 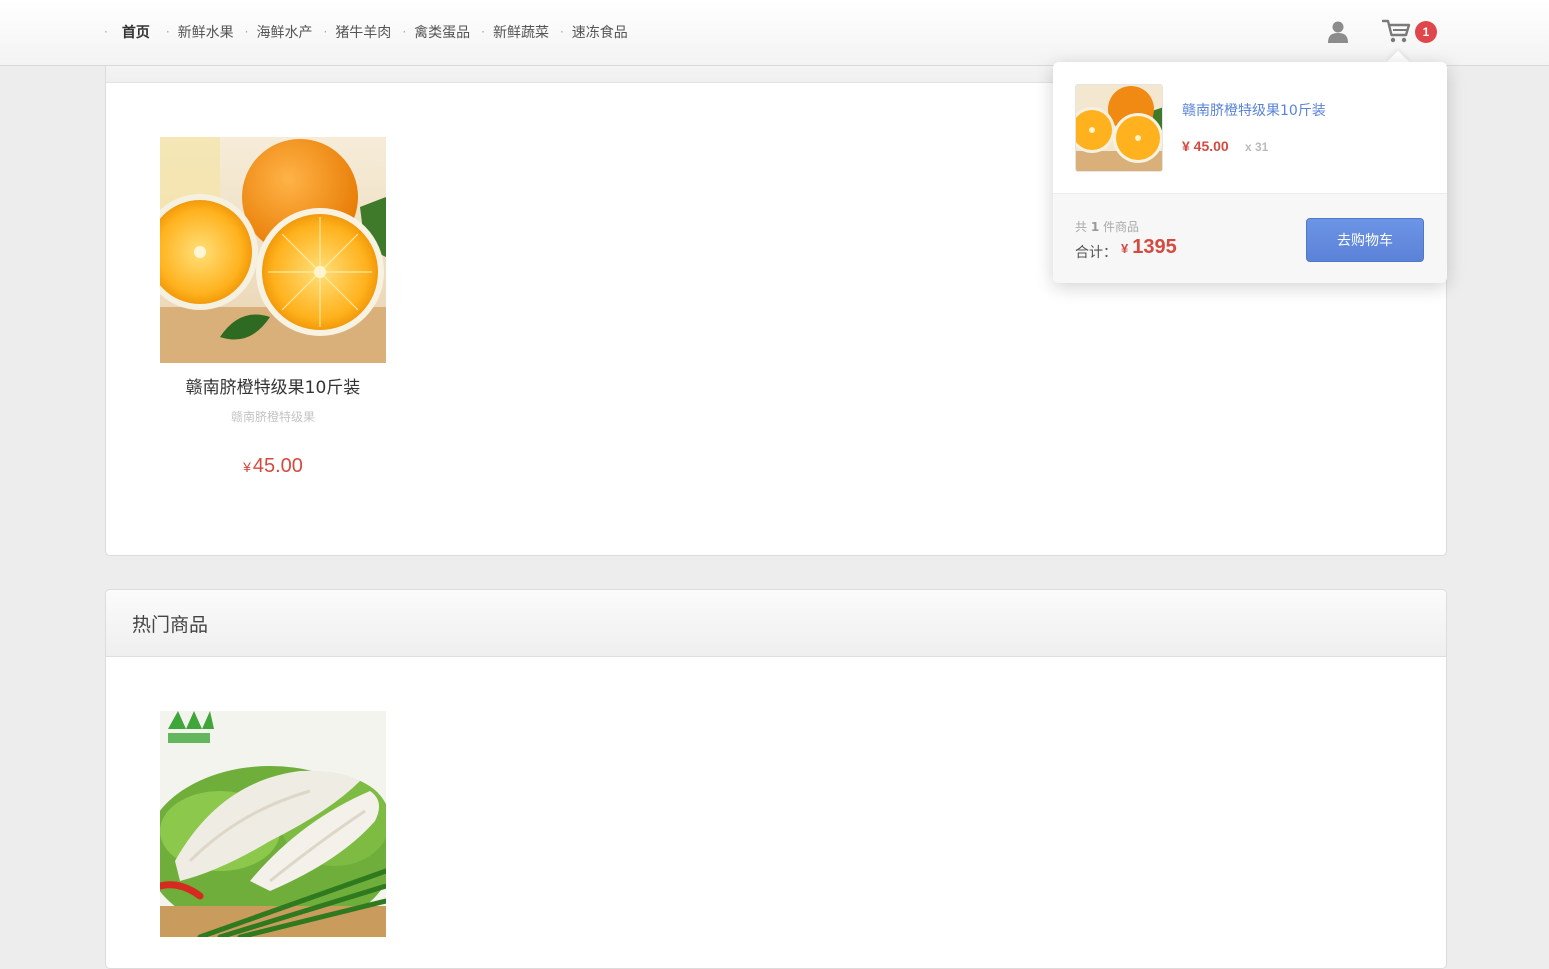 What do you see at coordinates (1365, 240) in the screenshot?
I see `go-to-cart-button: 去购物车` at bounding box center [1365, 240].